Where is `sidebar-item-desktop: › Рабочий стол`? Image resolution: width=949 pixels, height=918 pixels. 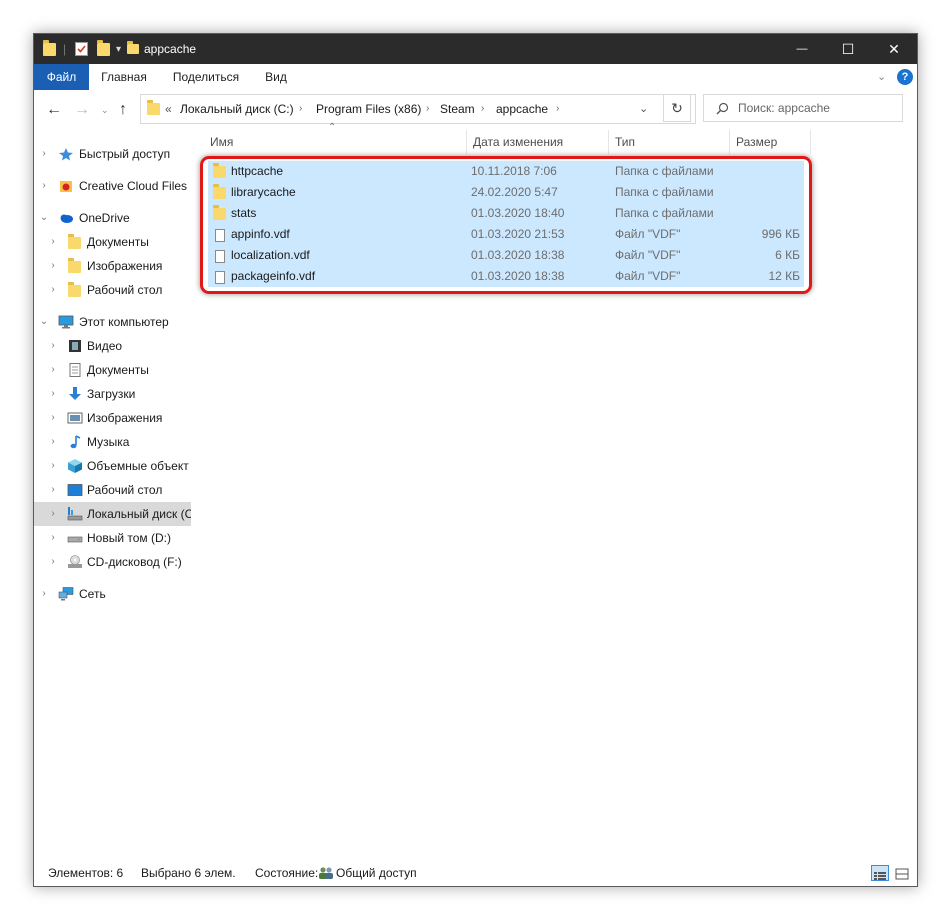
sidebar-item-desktop: › Рабочий стол is located at coordinates (112, 490).